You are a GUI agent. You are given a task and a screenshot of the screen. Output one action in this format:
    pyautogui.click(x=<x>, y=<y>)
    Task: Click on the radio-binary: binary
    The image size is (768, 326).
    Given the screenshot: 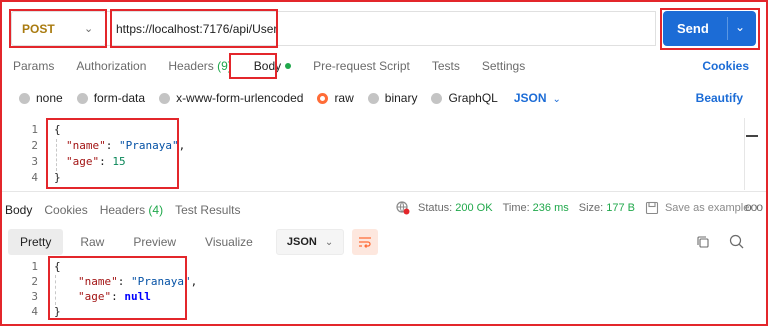 What is the action you would take?
    pyautogui.click(x=392, y=98)
    